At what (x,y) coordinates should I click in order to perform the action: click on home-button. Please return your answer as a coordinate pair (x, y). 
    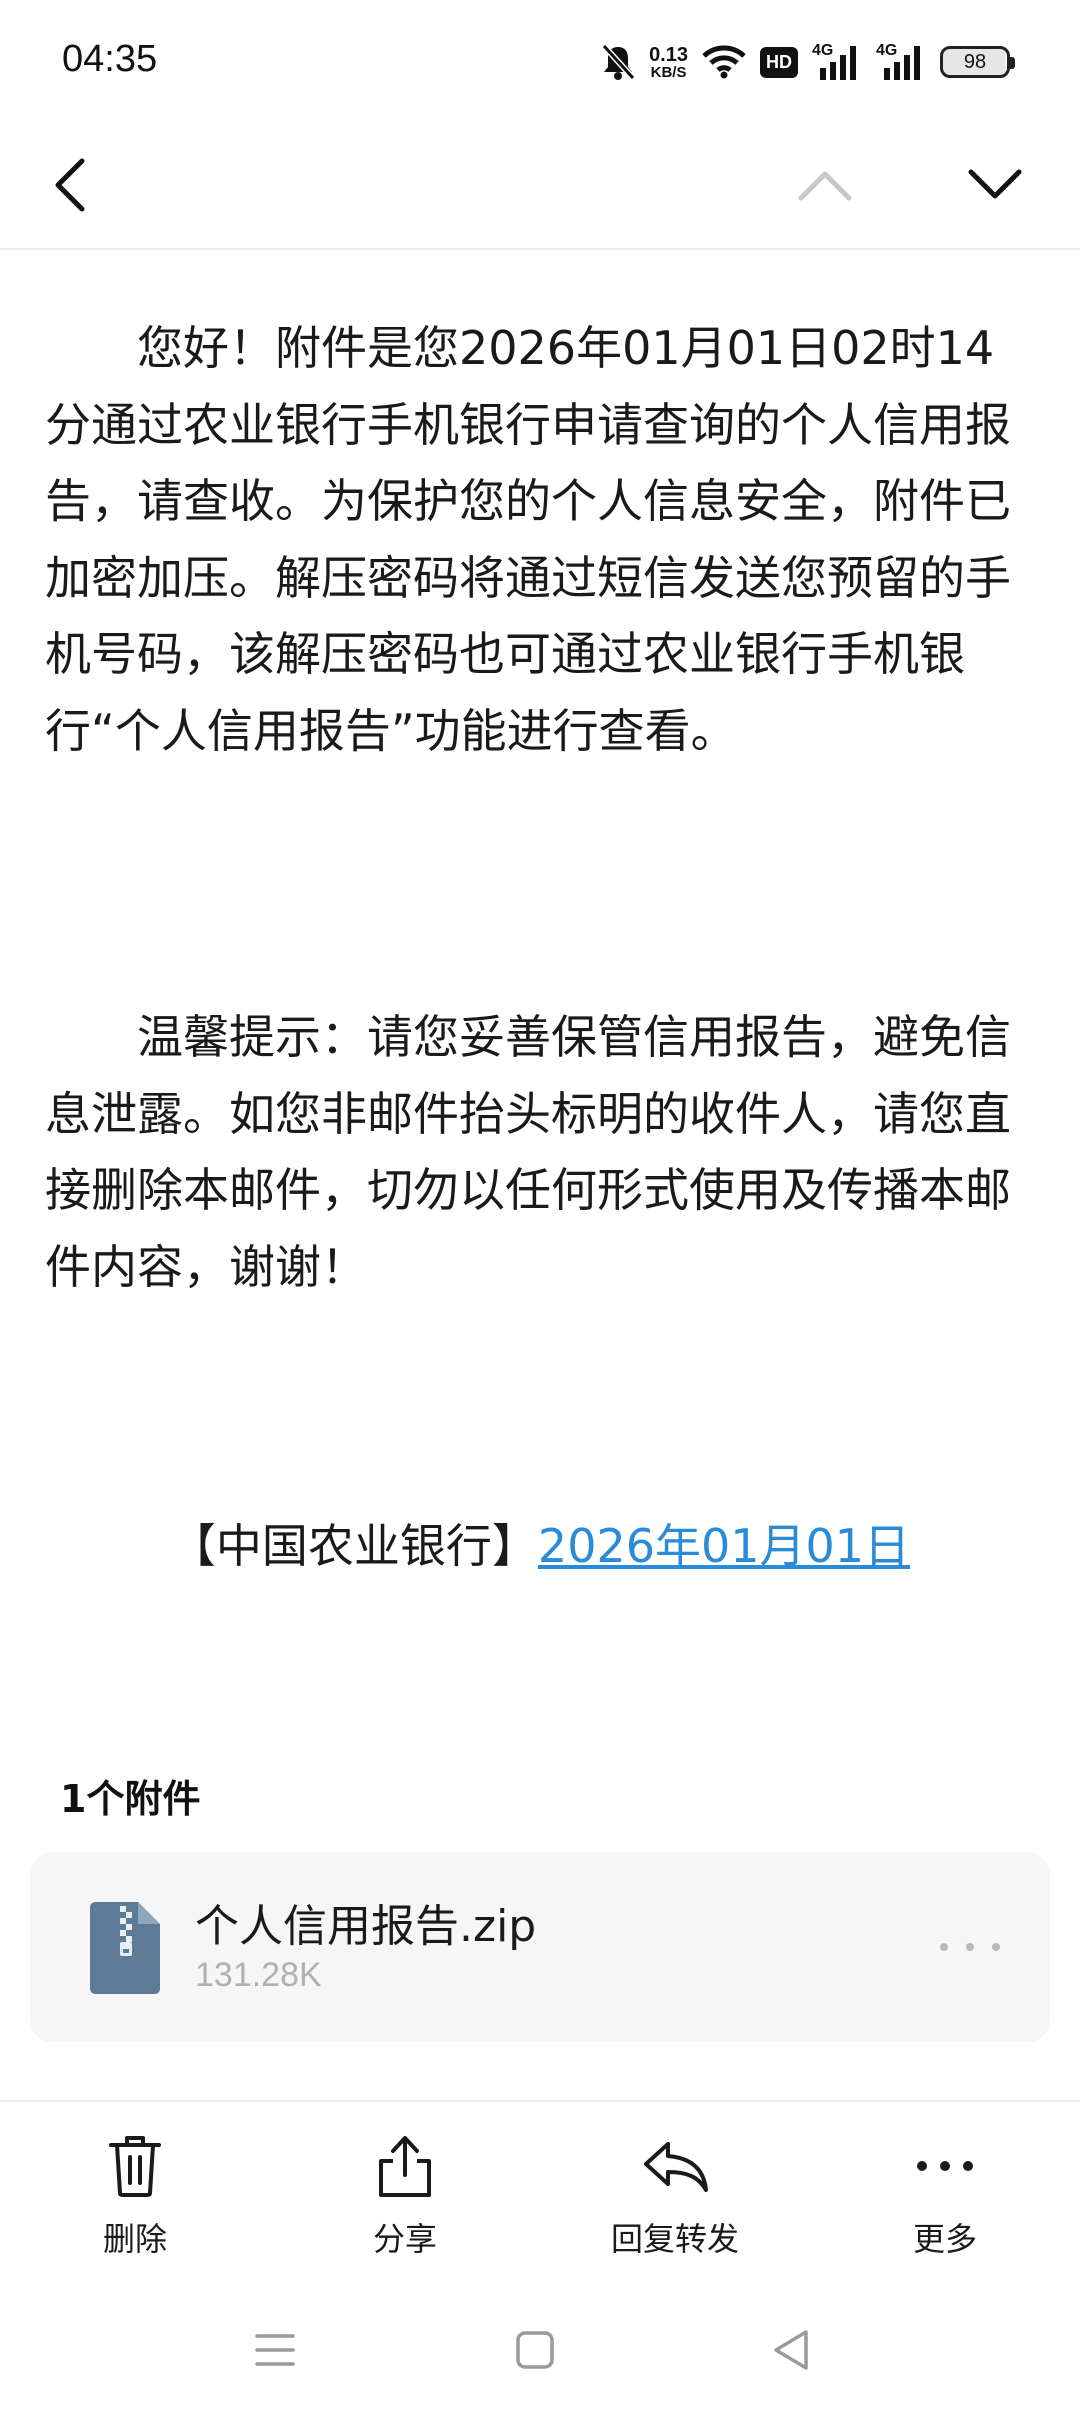
    Looking at the image, I should click on (535, 2350).